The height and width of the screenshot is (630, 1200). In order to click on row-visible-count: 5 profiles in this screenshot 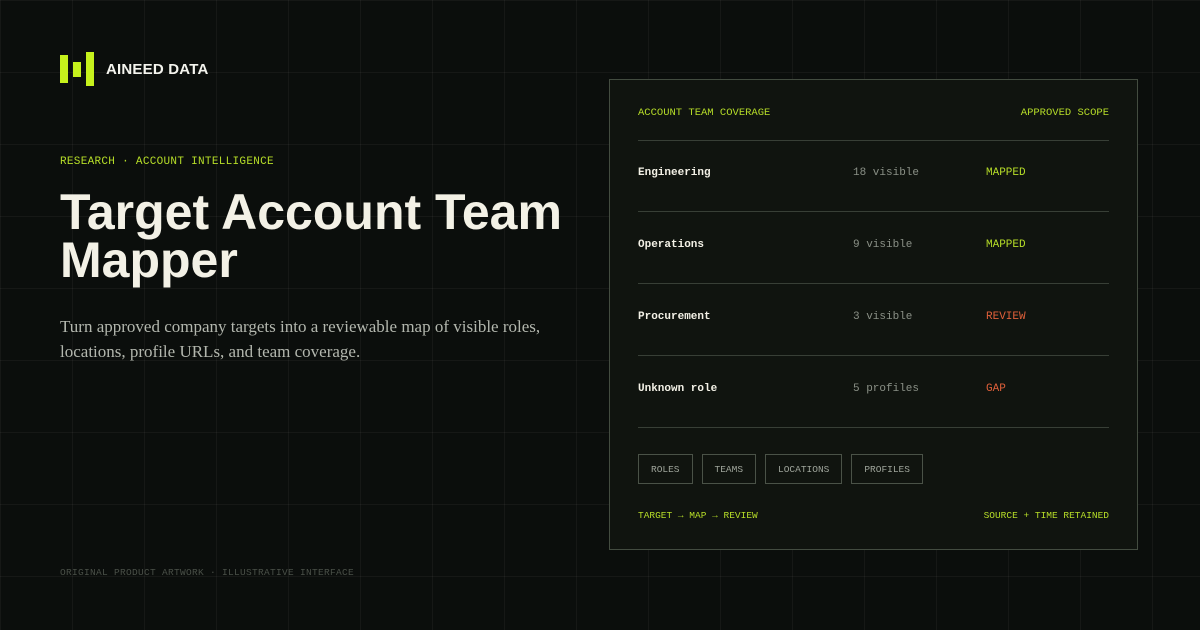, I will do `click(886, 389)`.